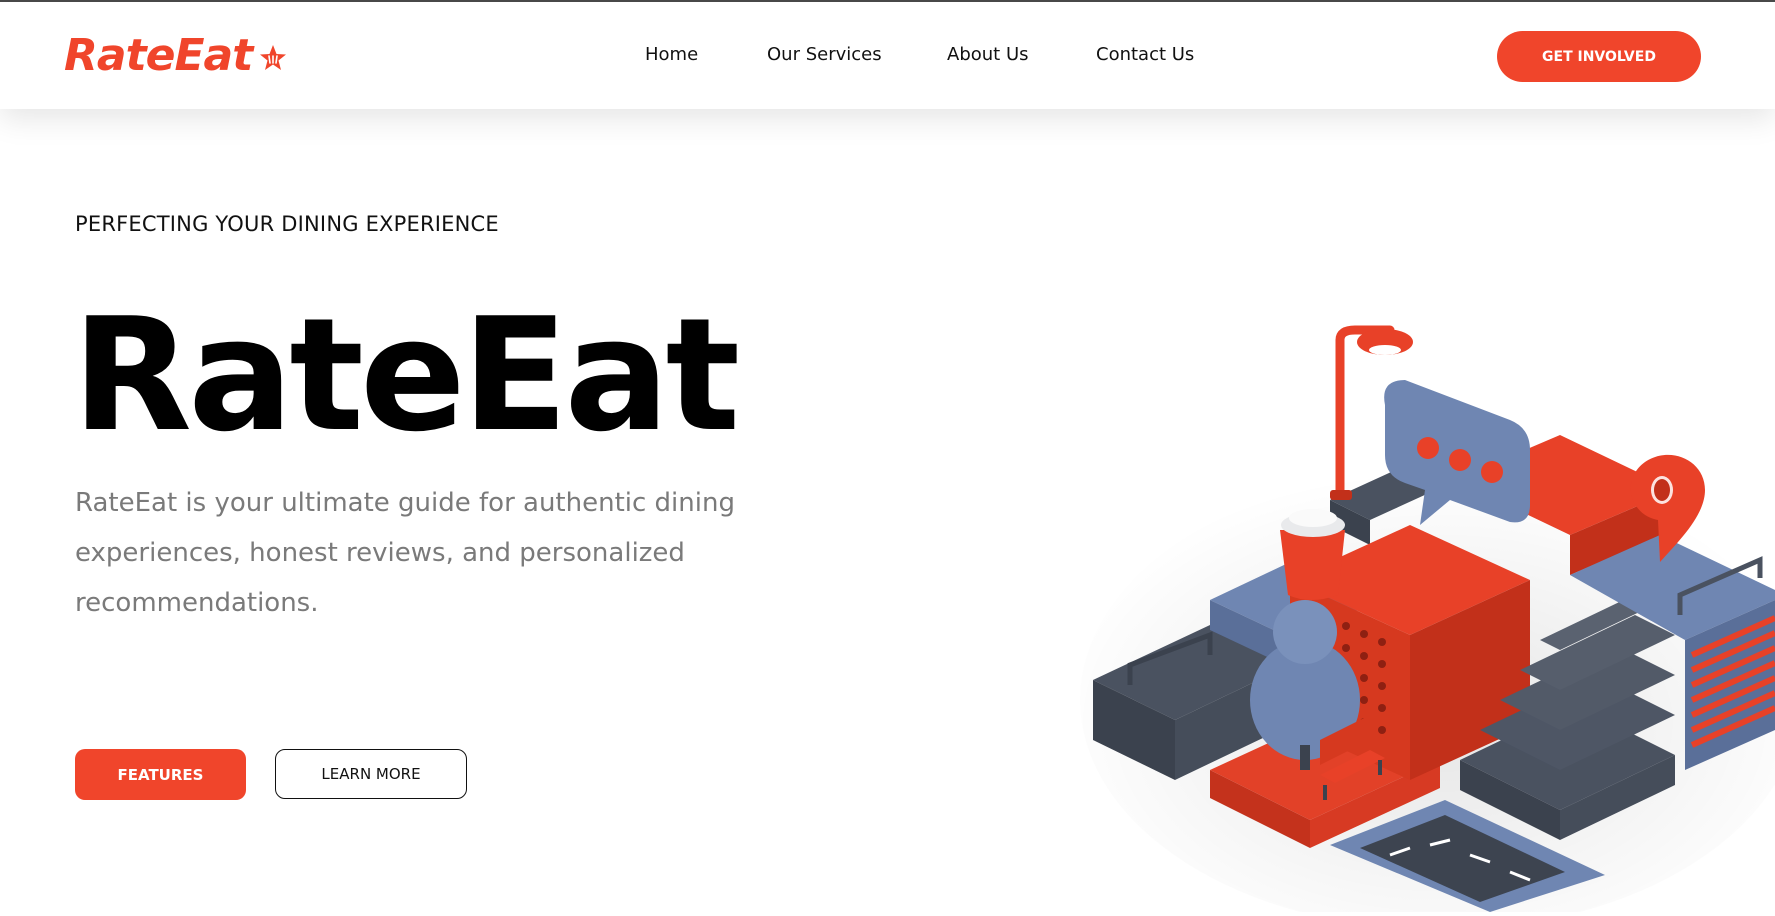 The image size is (1775, 916). I want to click on brand-logo: RateEat, so click(176, 55).